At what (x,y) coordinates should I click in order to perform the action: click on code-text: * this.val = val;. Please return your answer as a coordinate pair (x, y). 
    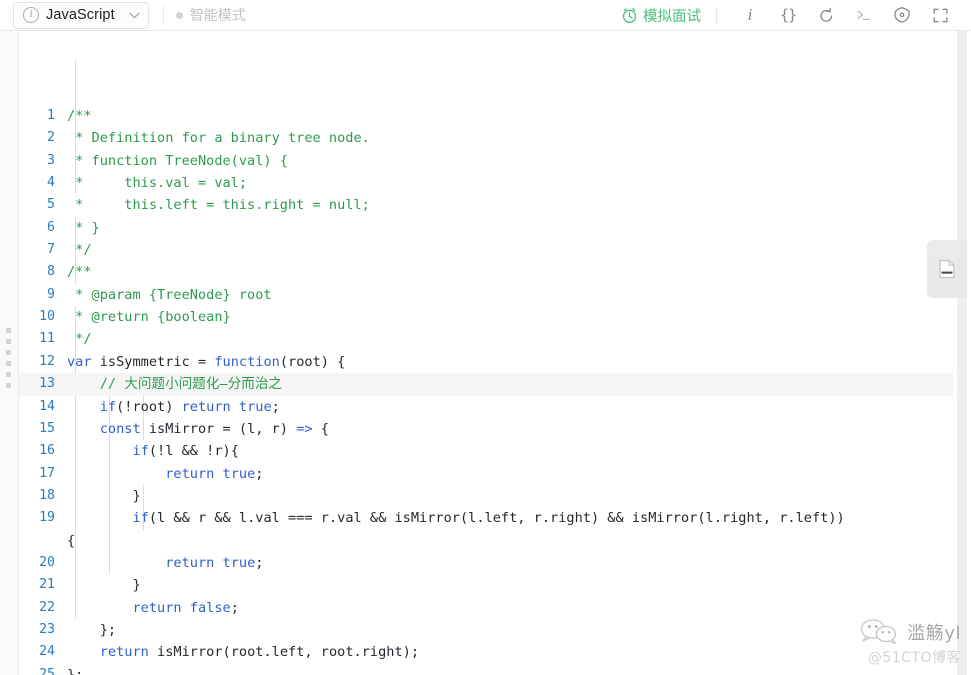
    Looking at the image, I should click on (510, 183).